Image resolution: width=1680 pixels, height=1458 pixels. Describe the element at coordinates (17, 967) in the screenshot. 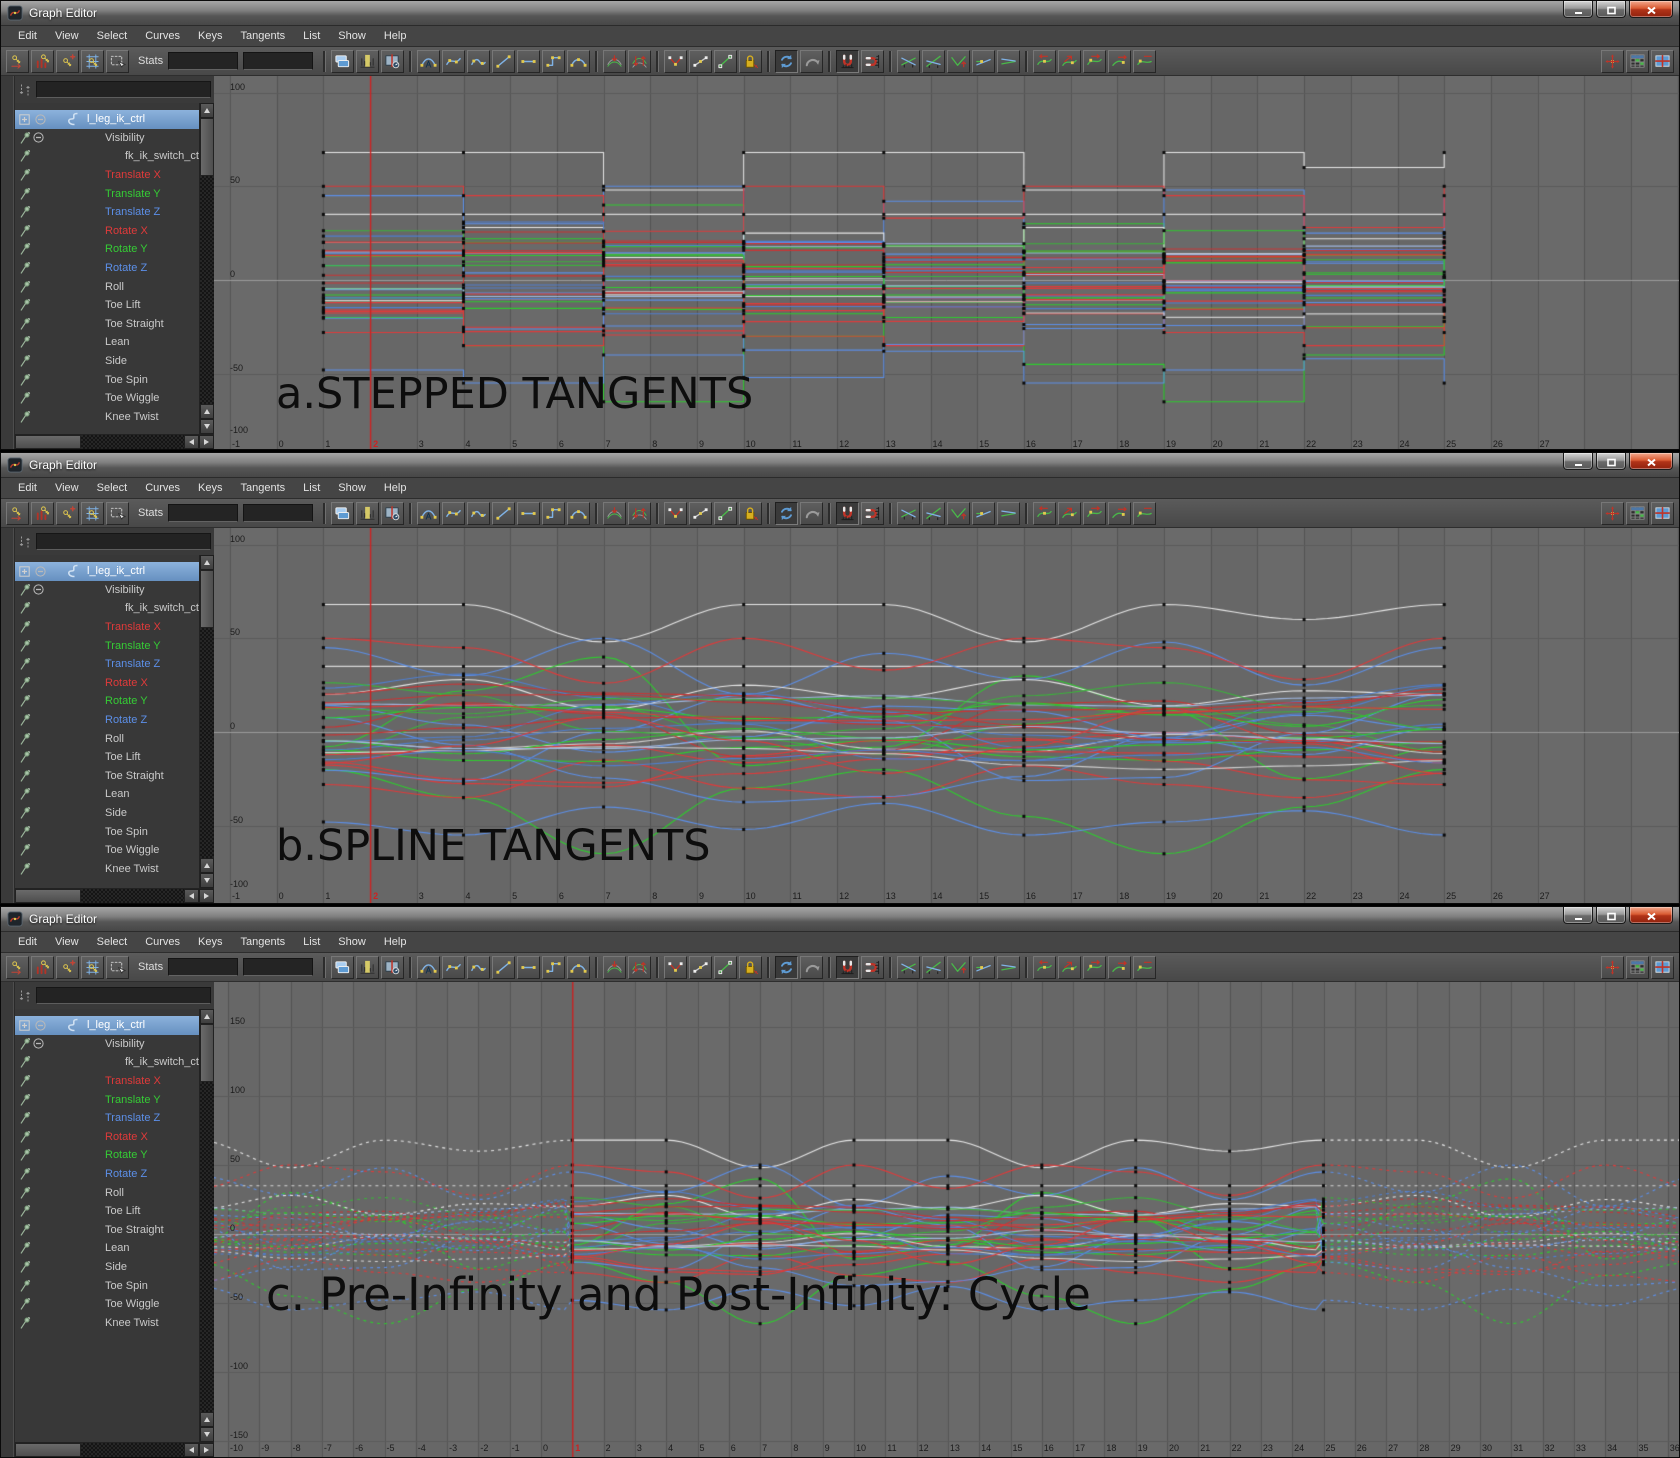

I see `move-nearest-picked-key-tool` at that location.